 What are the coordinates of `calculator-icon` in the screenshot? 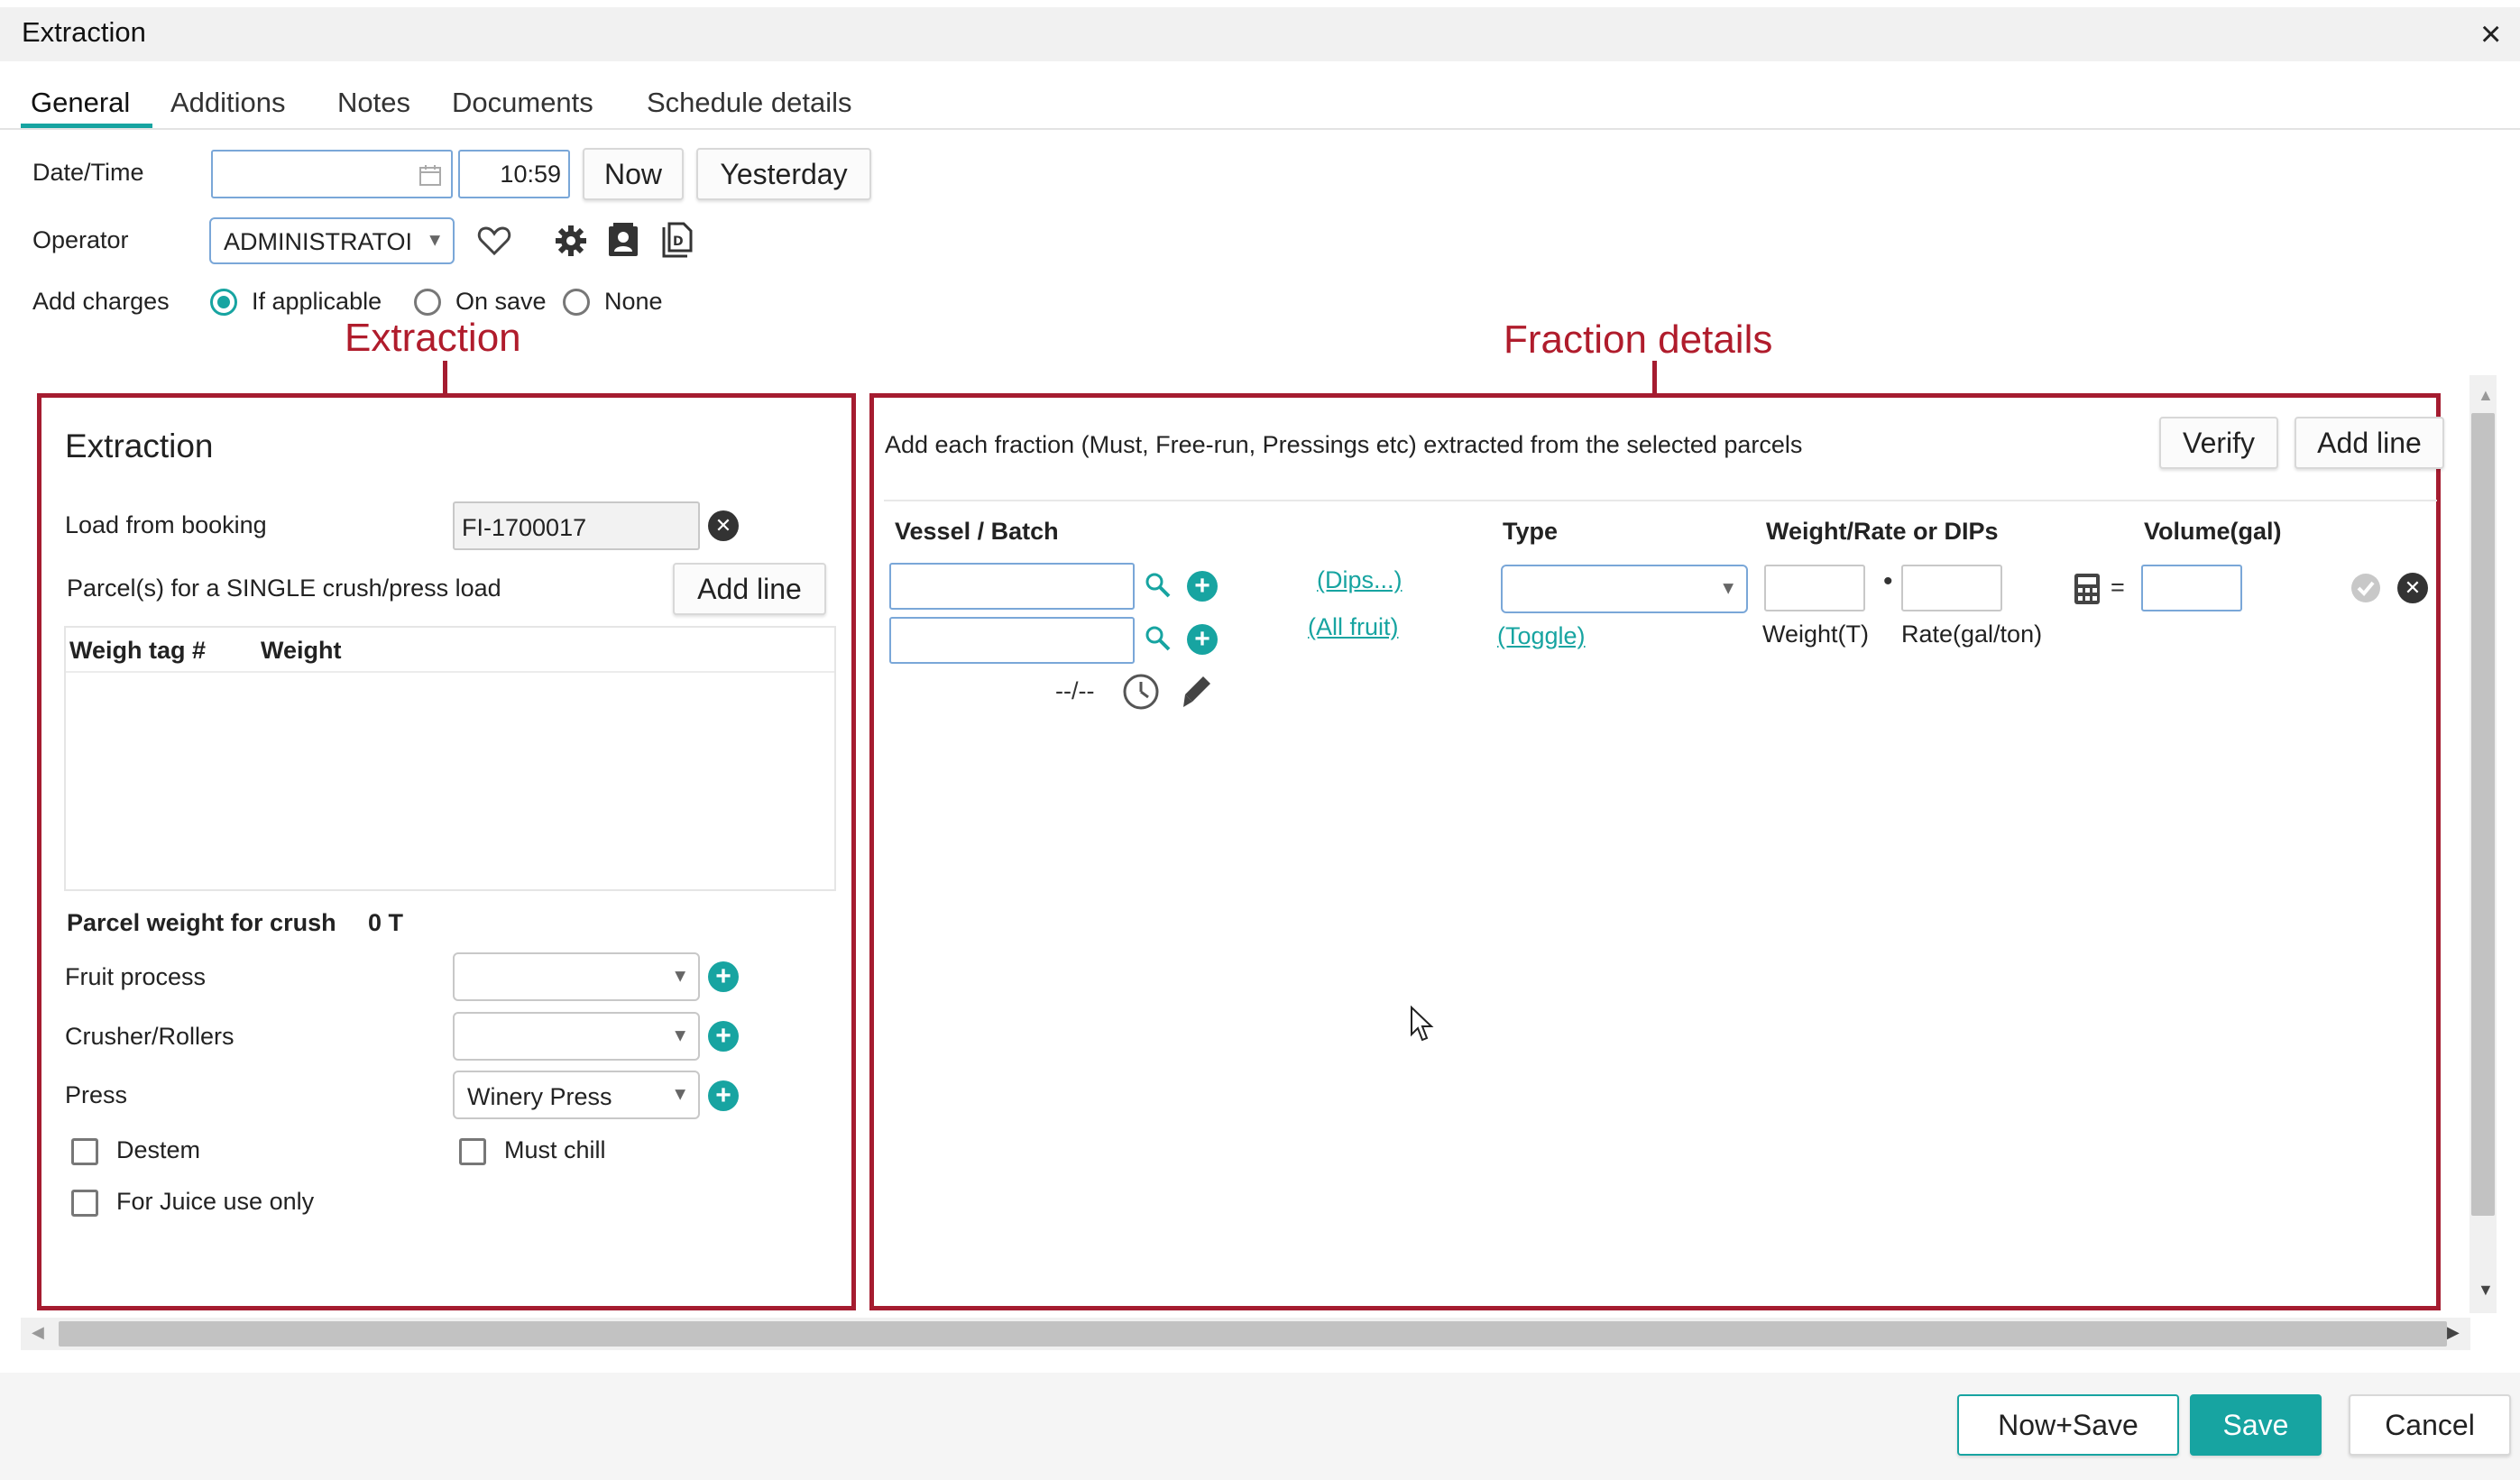 It's located at (2087, 589).